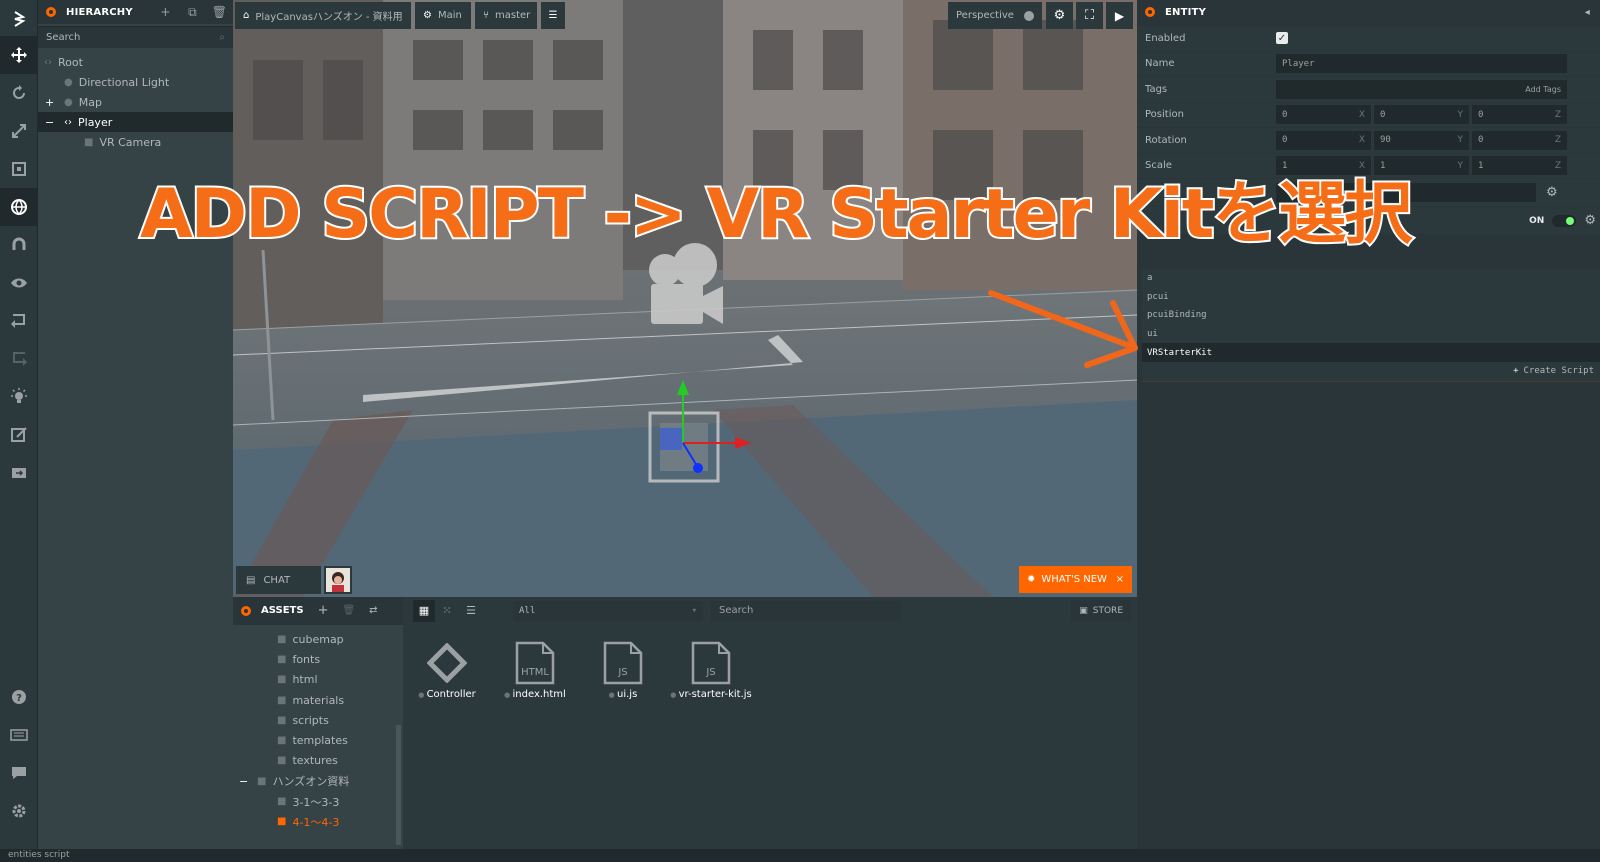 The image size is (1600, 862). What do you see at coordinates (1371, 297) in the screenshot?
I see `script-option: pcui` at bounding box center [1371, 297].